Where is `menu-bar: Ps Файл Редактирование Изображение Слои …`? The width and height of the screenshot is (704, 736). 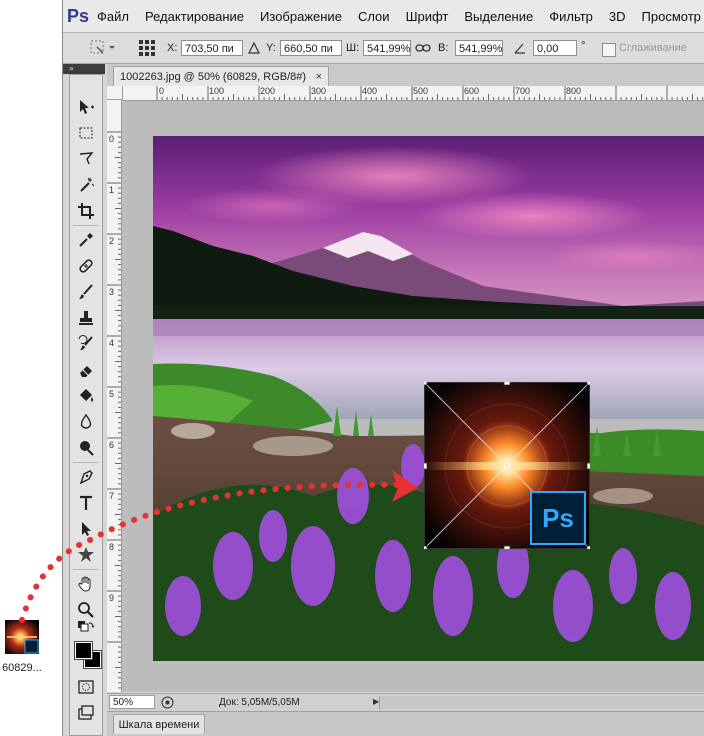
menu-bar: Ps Файл Редактирование Изображение Слои … is located at coordinates (383, 16).